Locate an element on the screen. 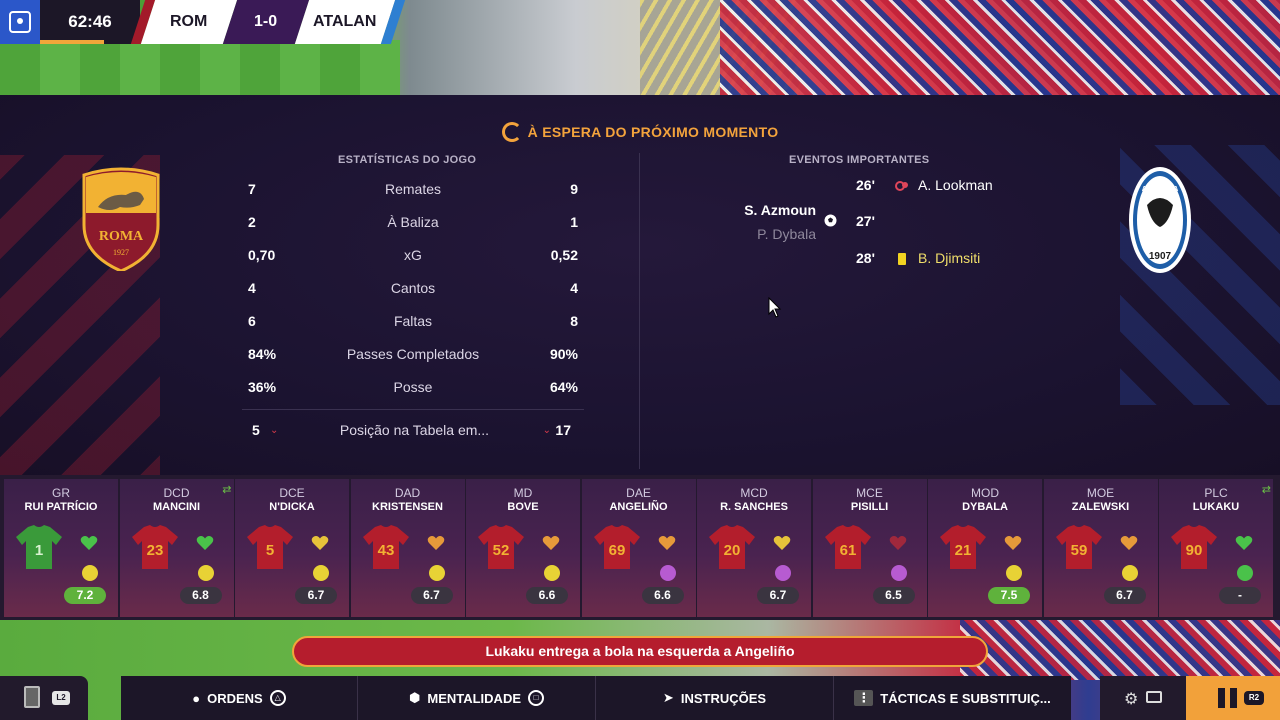 The height and width of the screenshot is (720, 1280). event-row: 27' is located at coordinates (640, 223).